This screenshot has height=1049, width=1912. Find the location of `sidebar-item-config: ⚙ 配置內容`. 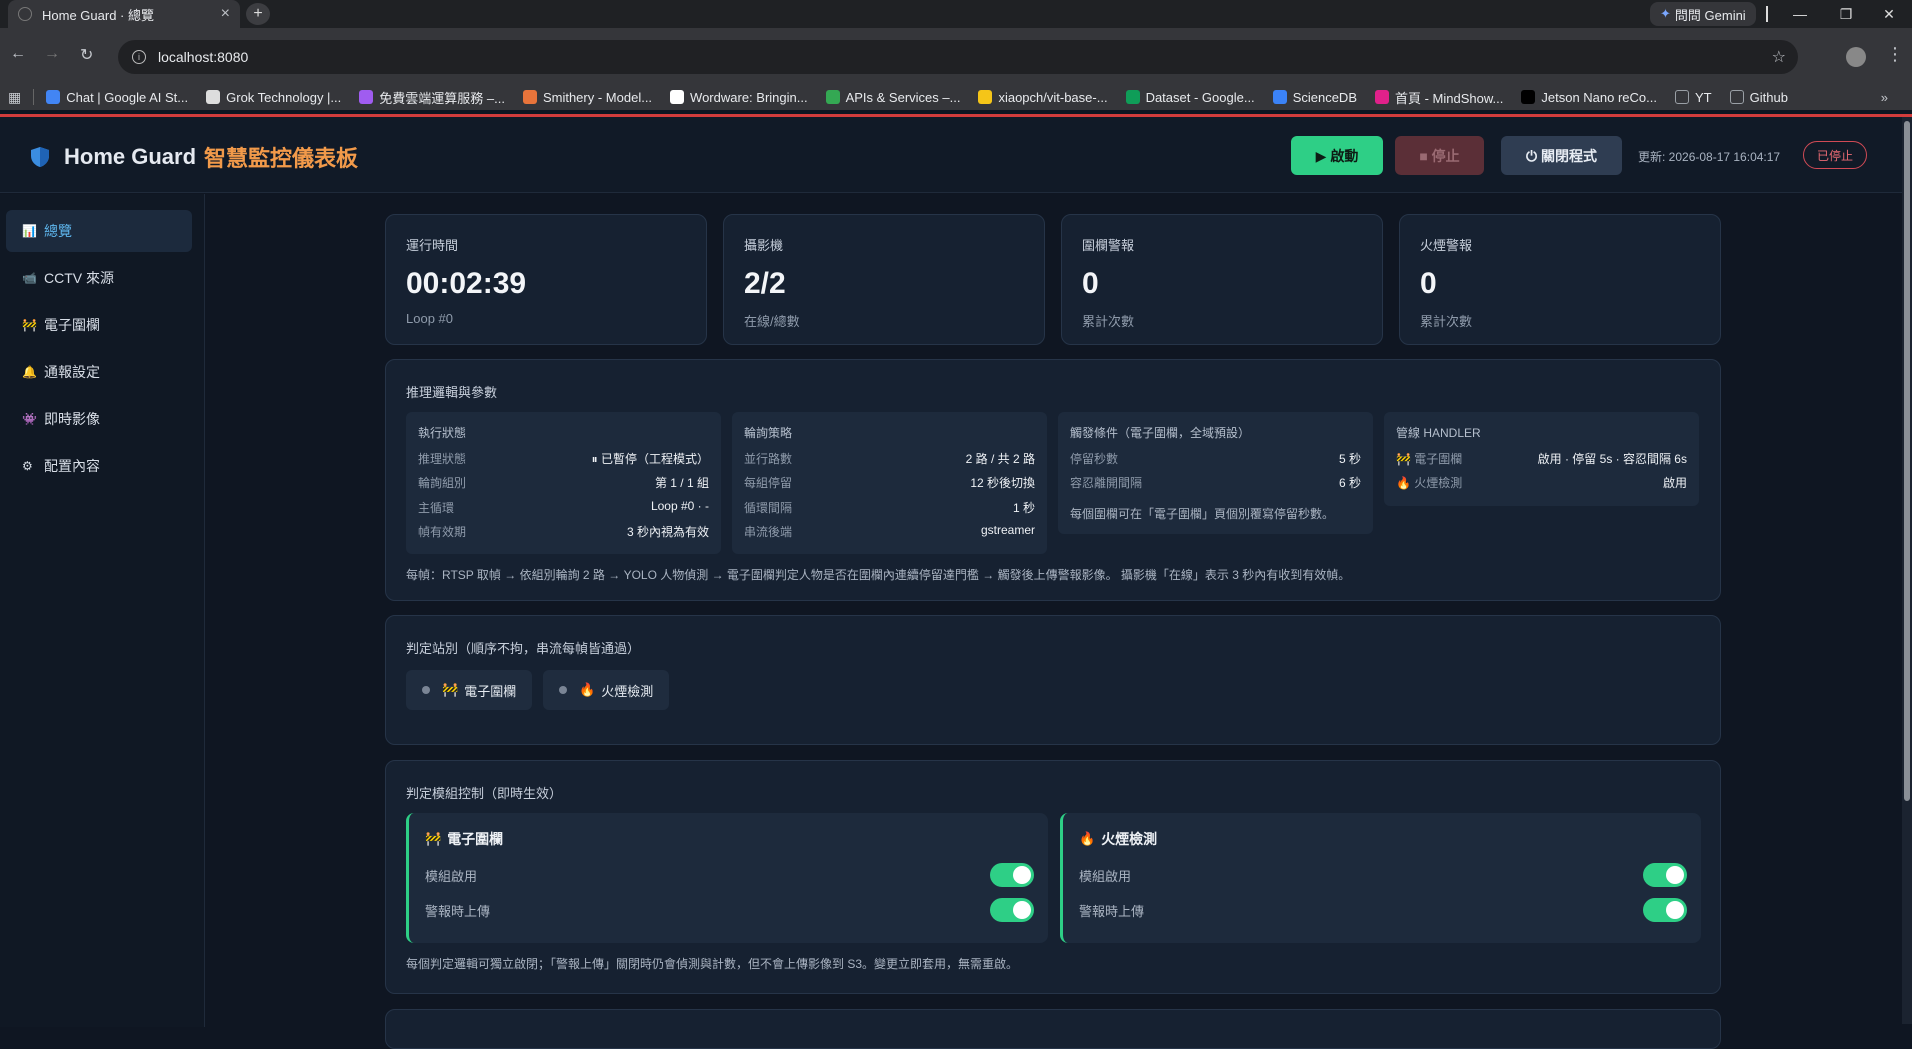

sidebar-item-config: ⚙ 配置內容 is located at coordinates (99, 466).